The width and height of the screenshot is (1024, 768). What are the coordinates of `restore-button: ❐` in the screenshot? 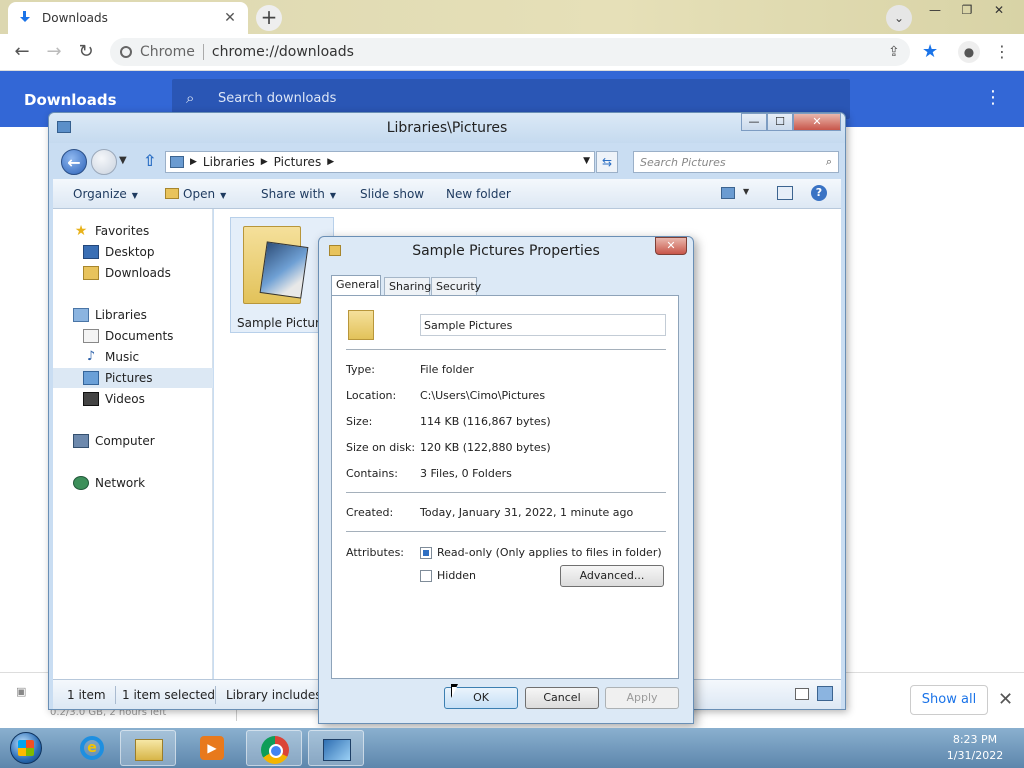 It's located at (967, 11).